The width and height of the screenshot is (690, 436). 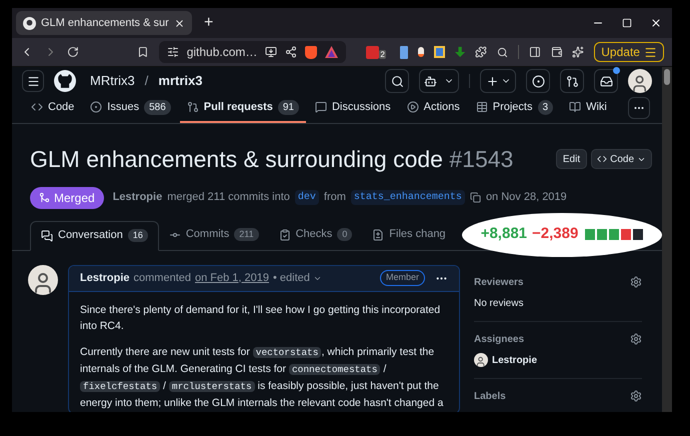 What do you see at coordinates (73, 52) in the screenshot?
I see `reload-icon` at bounding box center [73, 52].